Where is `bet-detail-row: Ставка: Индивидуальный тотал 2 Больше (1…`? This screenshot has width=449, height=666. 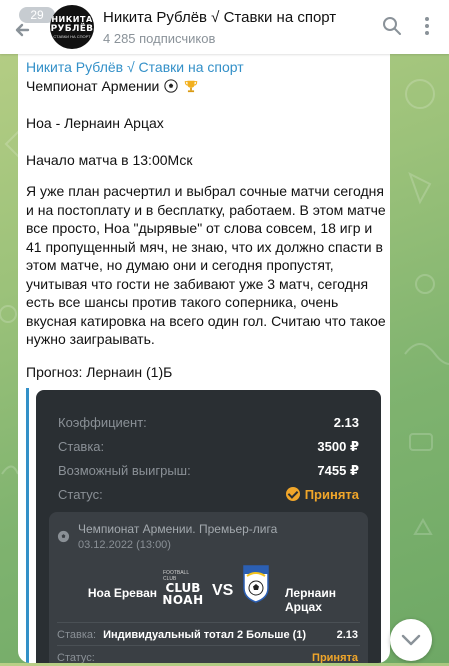 bet-detail-row: Ставка: Индивидуальный тотал 2 Больше (1… is located at coordinates (207, 635).